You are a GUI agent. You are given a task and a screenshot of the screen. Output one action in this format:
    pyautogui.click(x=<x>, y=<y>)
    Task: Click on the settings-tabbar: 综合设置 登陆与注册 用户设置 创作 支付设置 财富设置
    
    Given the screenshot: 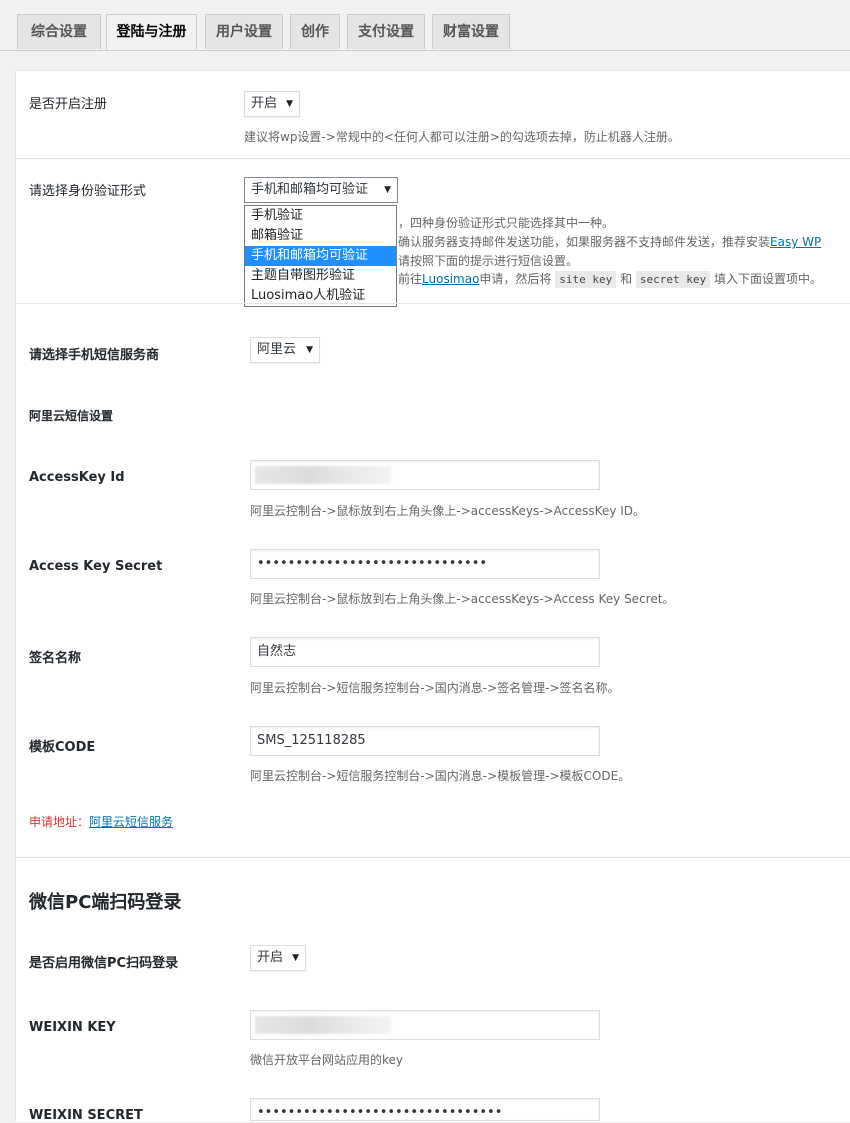 What is the action you would take?
    pyautogui.click(x=425, y=25)
    